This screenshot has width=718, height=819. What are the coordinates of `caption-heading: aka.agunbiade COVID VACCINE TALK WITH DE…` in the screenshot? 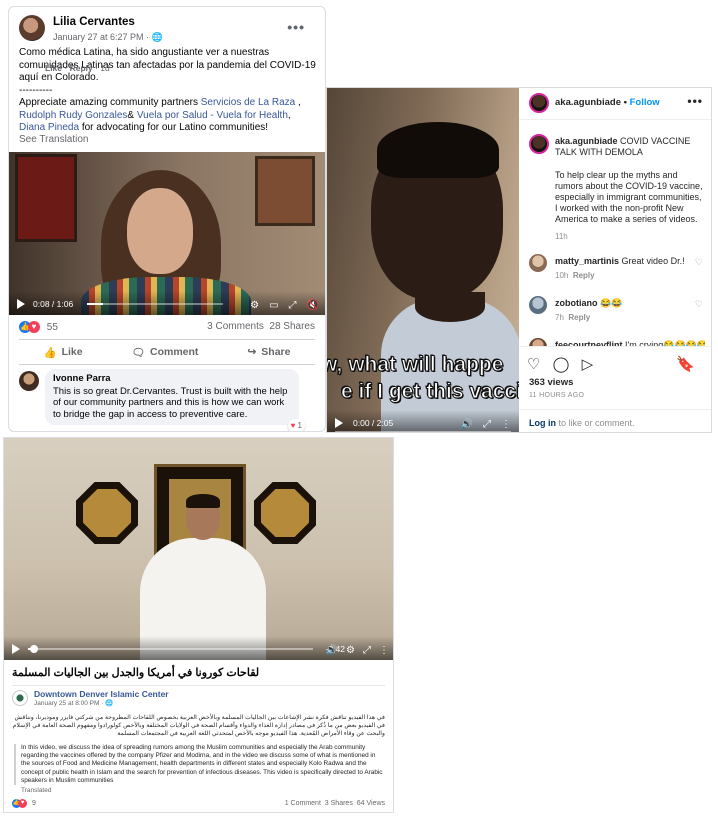 It's located at (623, 146).